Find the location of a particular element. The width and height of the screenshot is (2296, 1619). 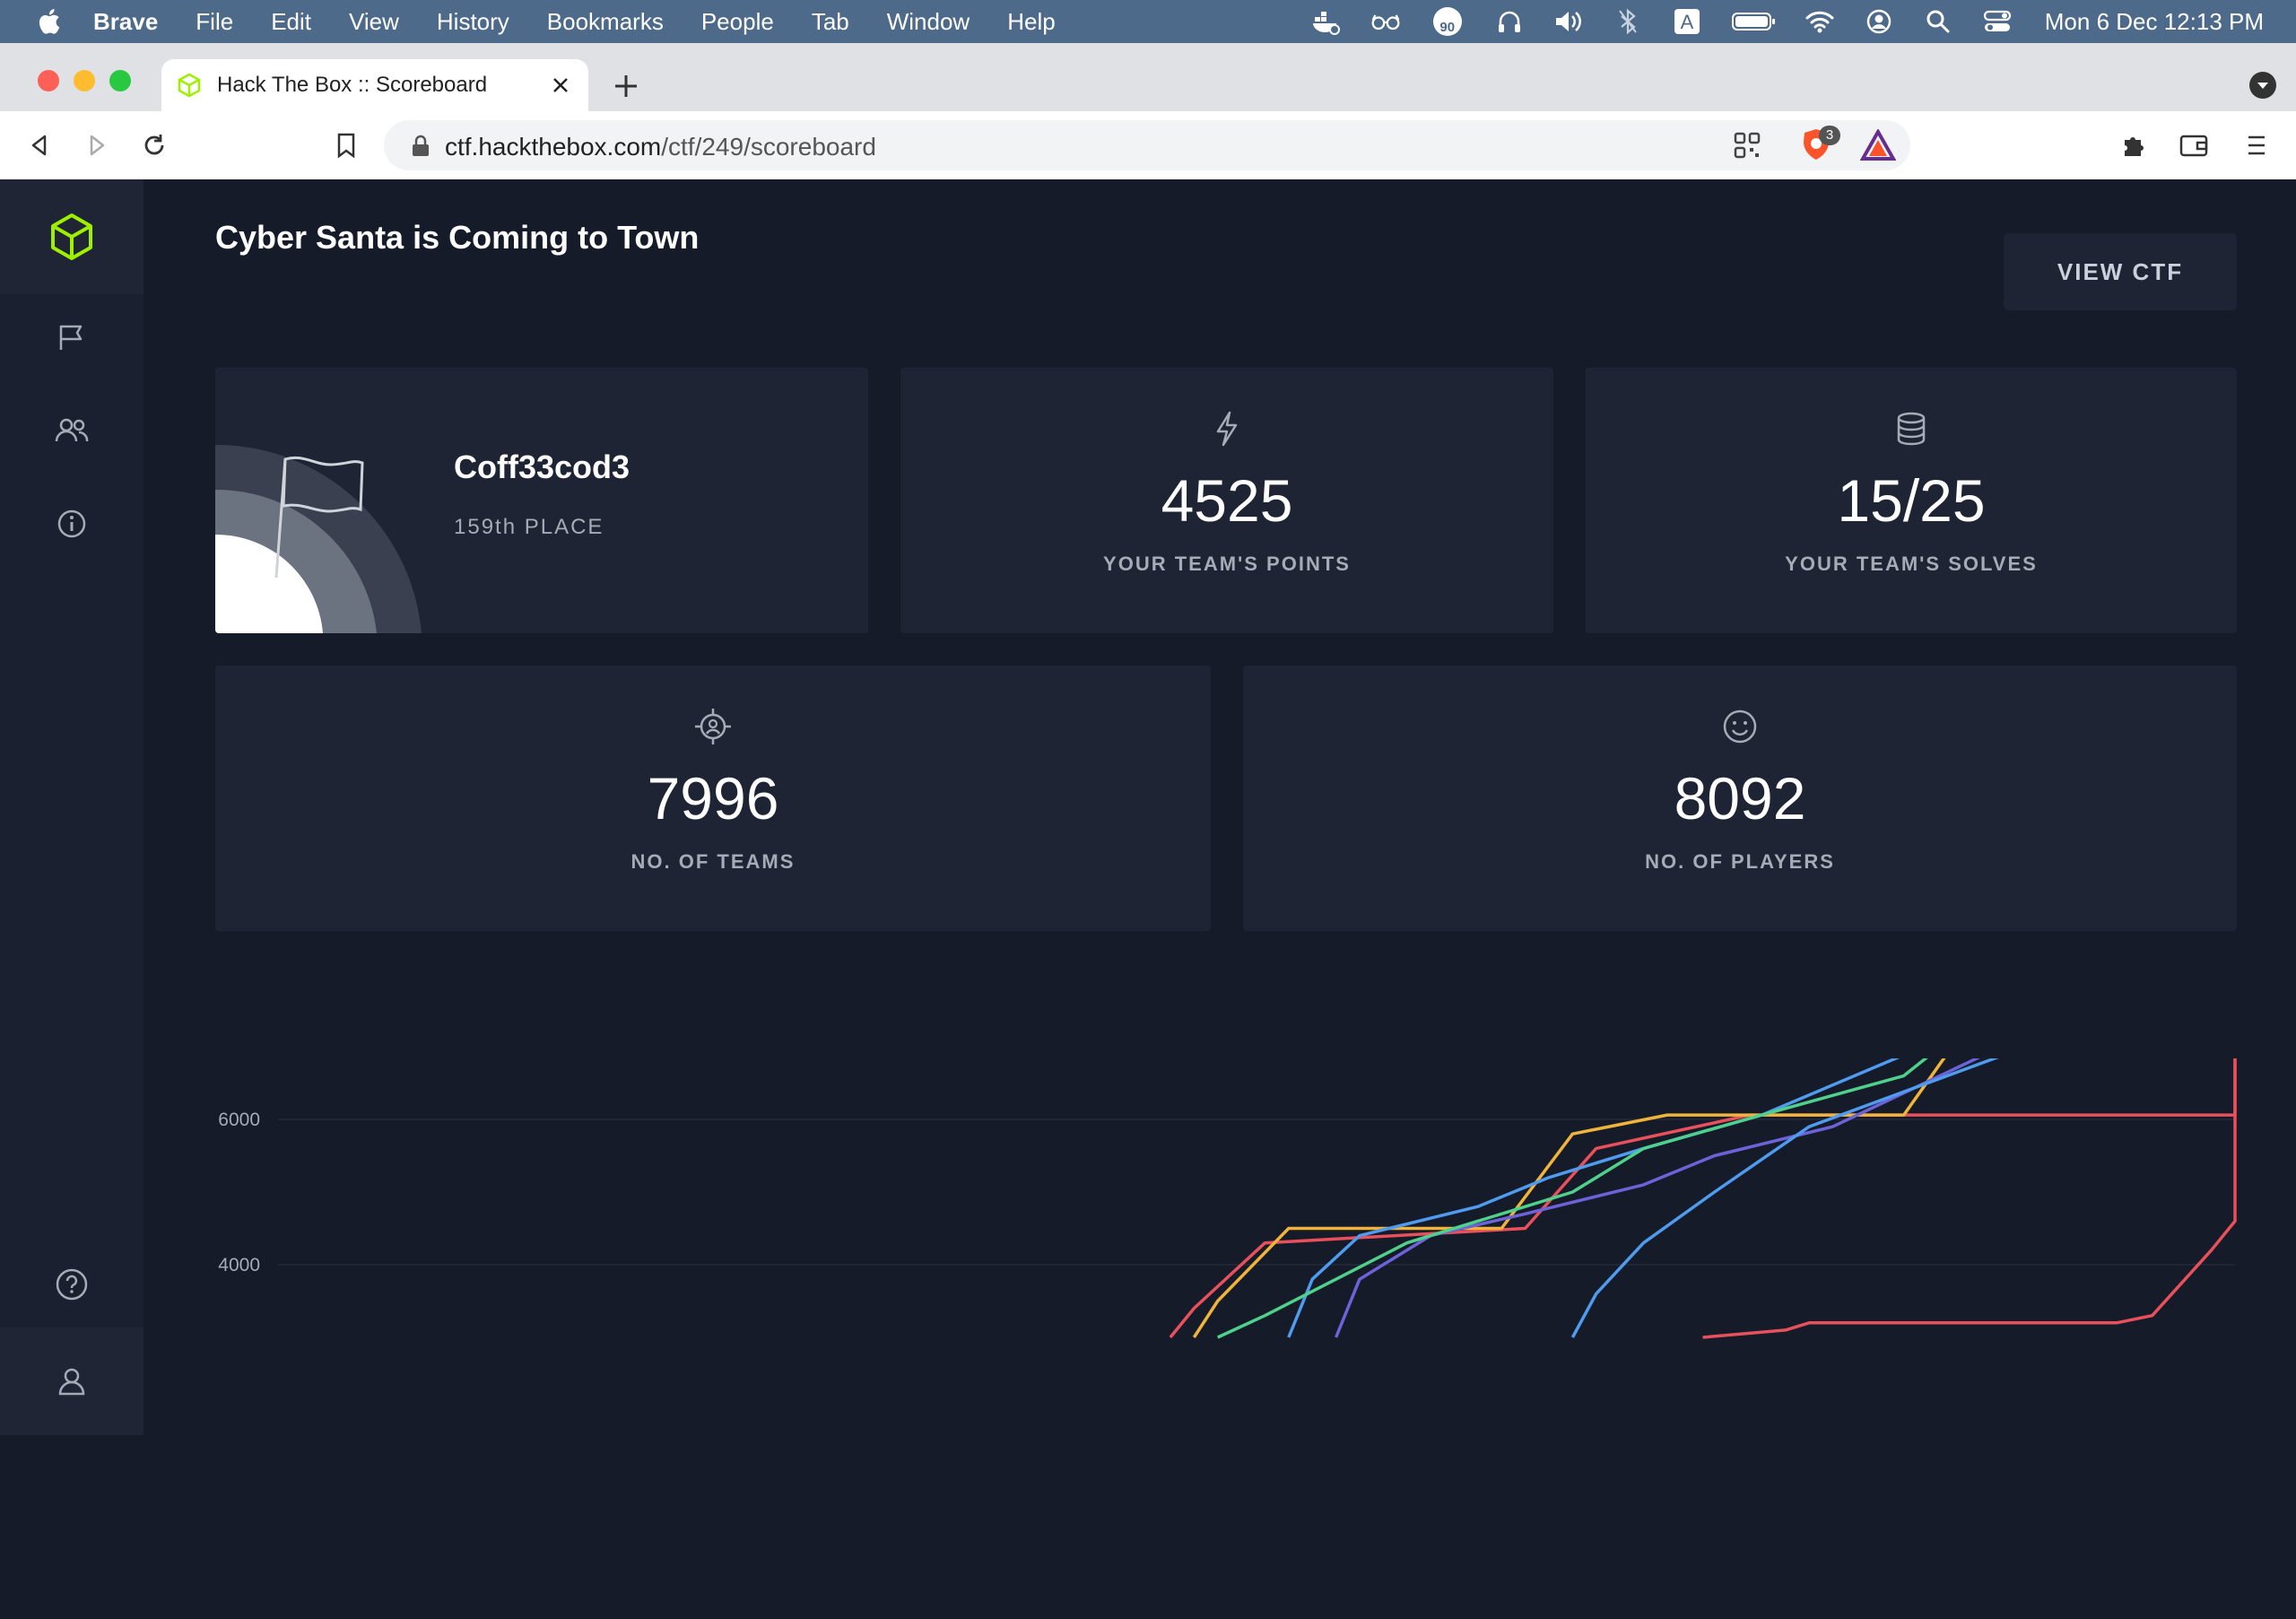

team-rank-card: Coff33cod3 159th PLACE is located at coordinates (541, 500).